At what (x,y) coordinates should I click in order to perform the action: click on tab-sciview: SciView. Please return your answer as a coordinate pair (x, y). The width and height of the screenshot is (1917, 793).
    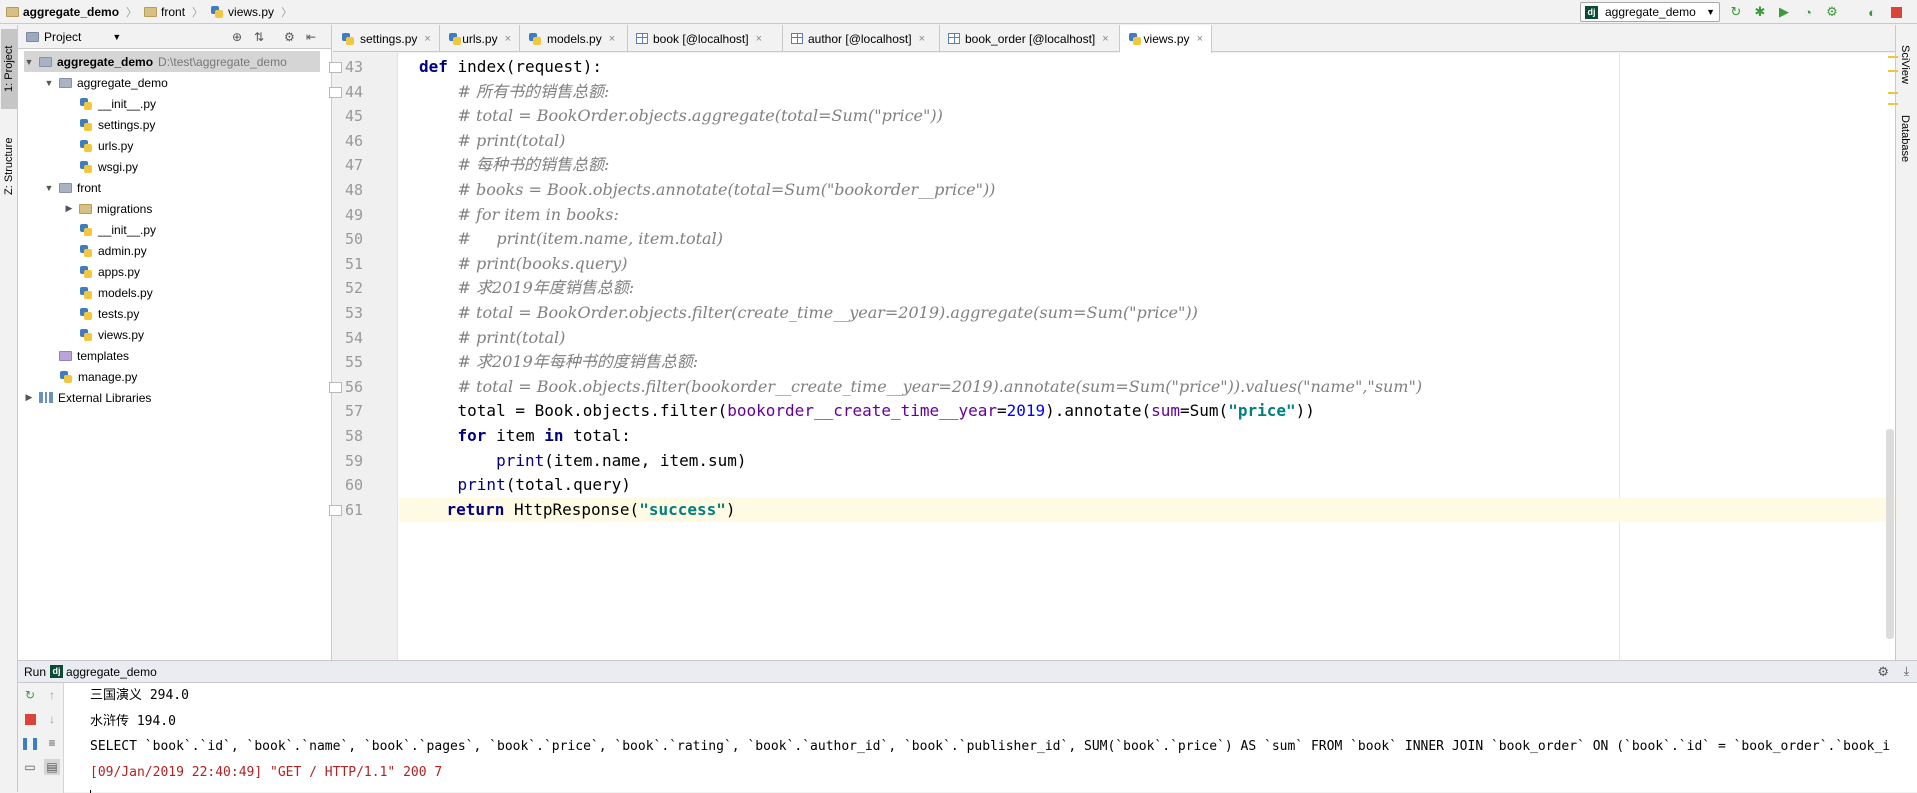
    Looking at the image, I should click on (1905, 64).